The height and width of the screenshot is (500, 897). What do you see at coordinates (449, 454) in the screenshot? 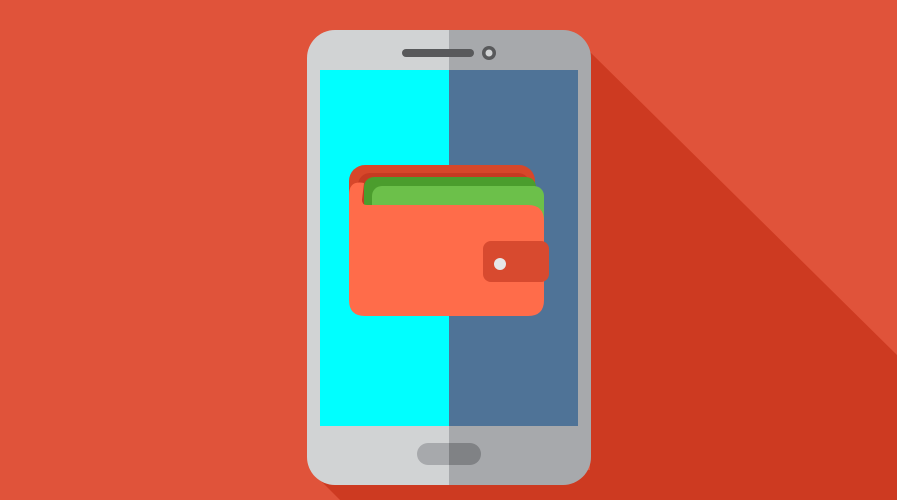
I see `home-button` at bounding box center [449, 454].